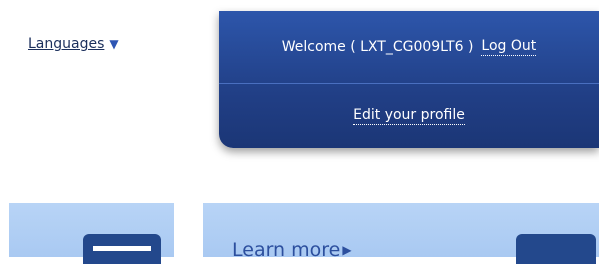 The image size is (599, 264). What do you see at coordinates (556, 249) in the screenshot?
I see `tile-icon` at bounding box center [556, 249].